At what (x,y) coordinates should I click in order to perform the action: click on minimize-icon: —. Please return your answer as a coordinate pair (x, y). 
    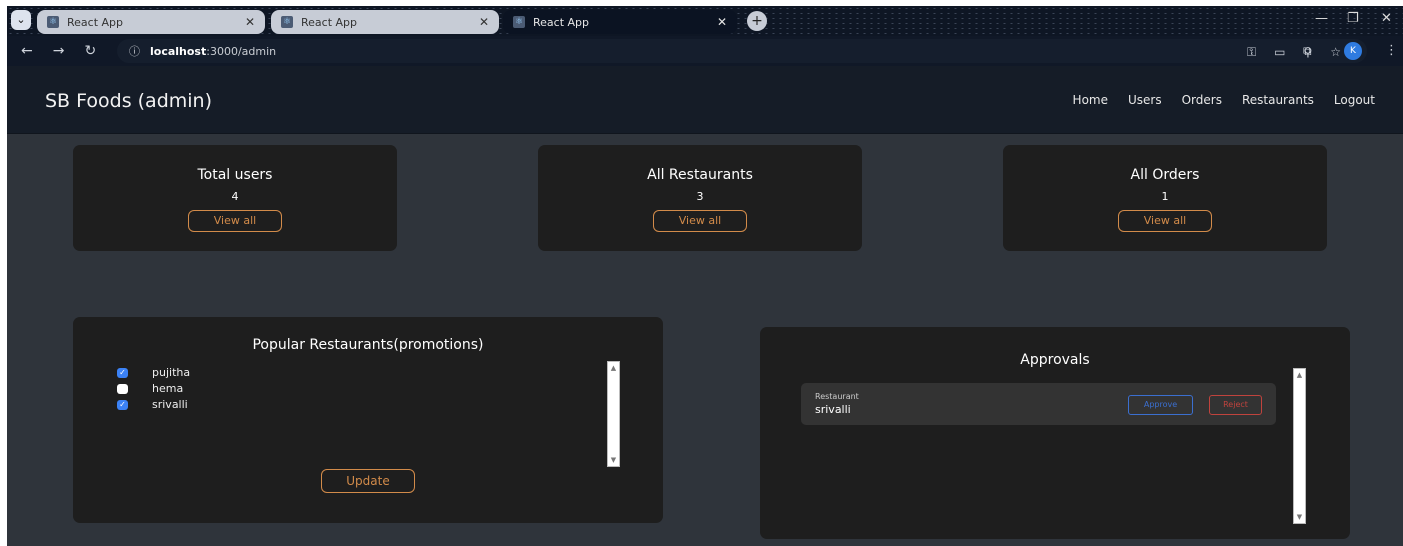
    Looking at the image, I should click on (1321, 18).